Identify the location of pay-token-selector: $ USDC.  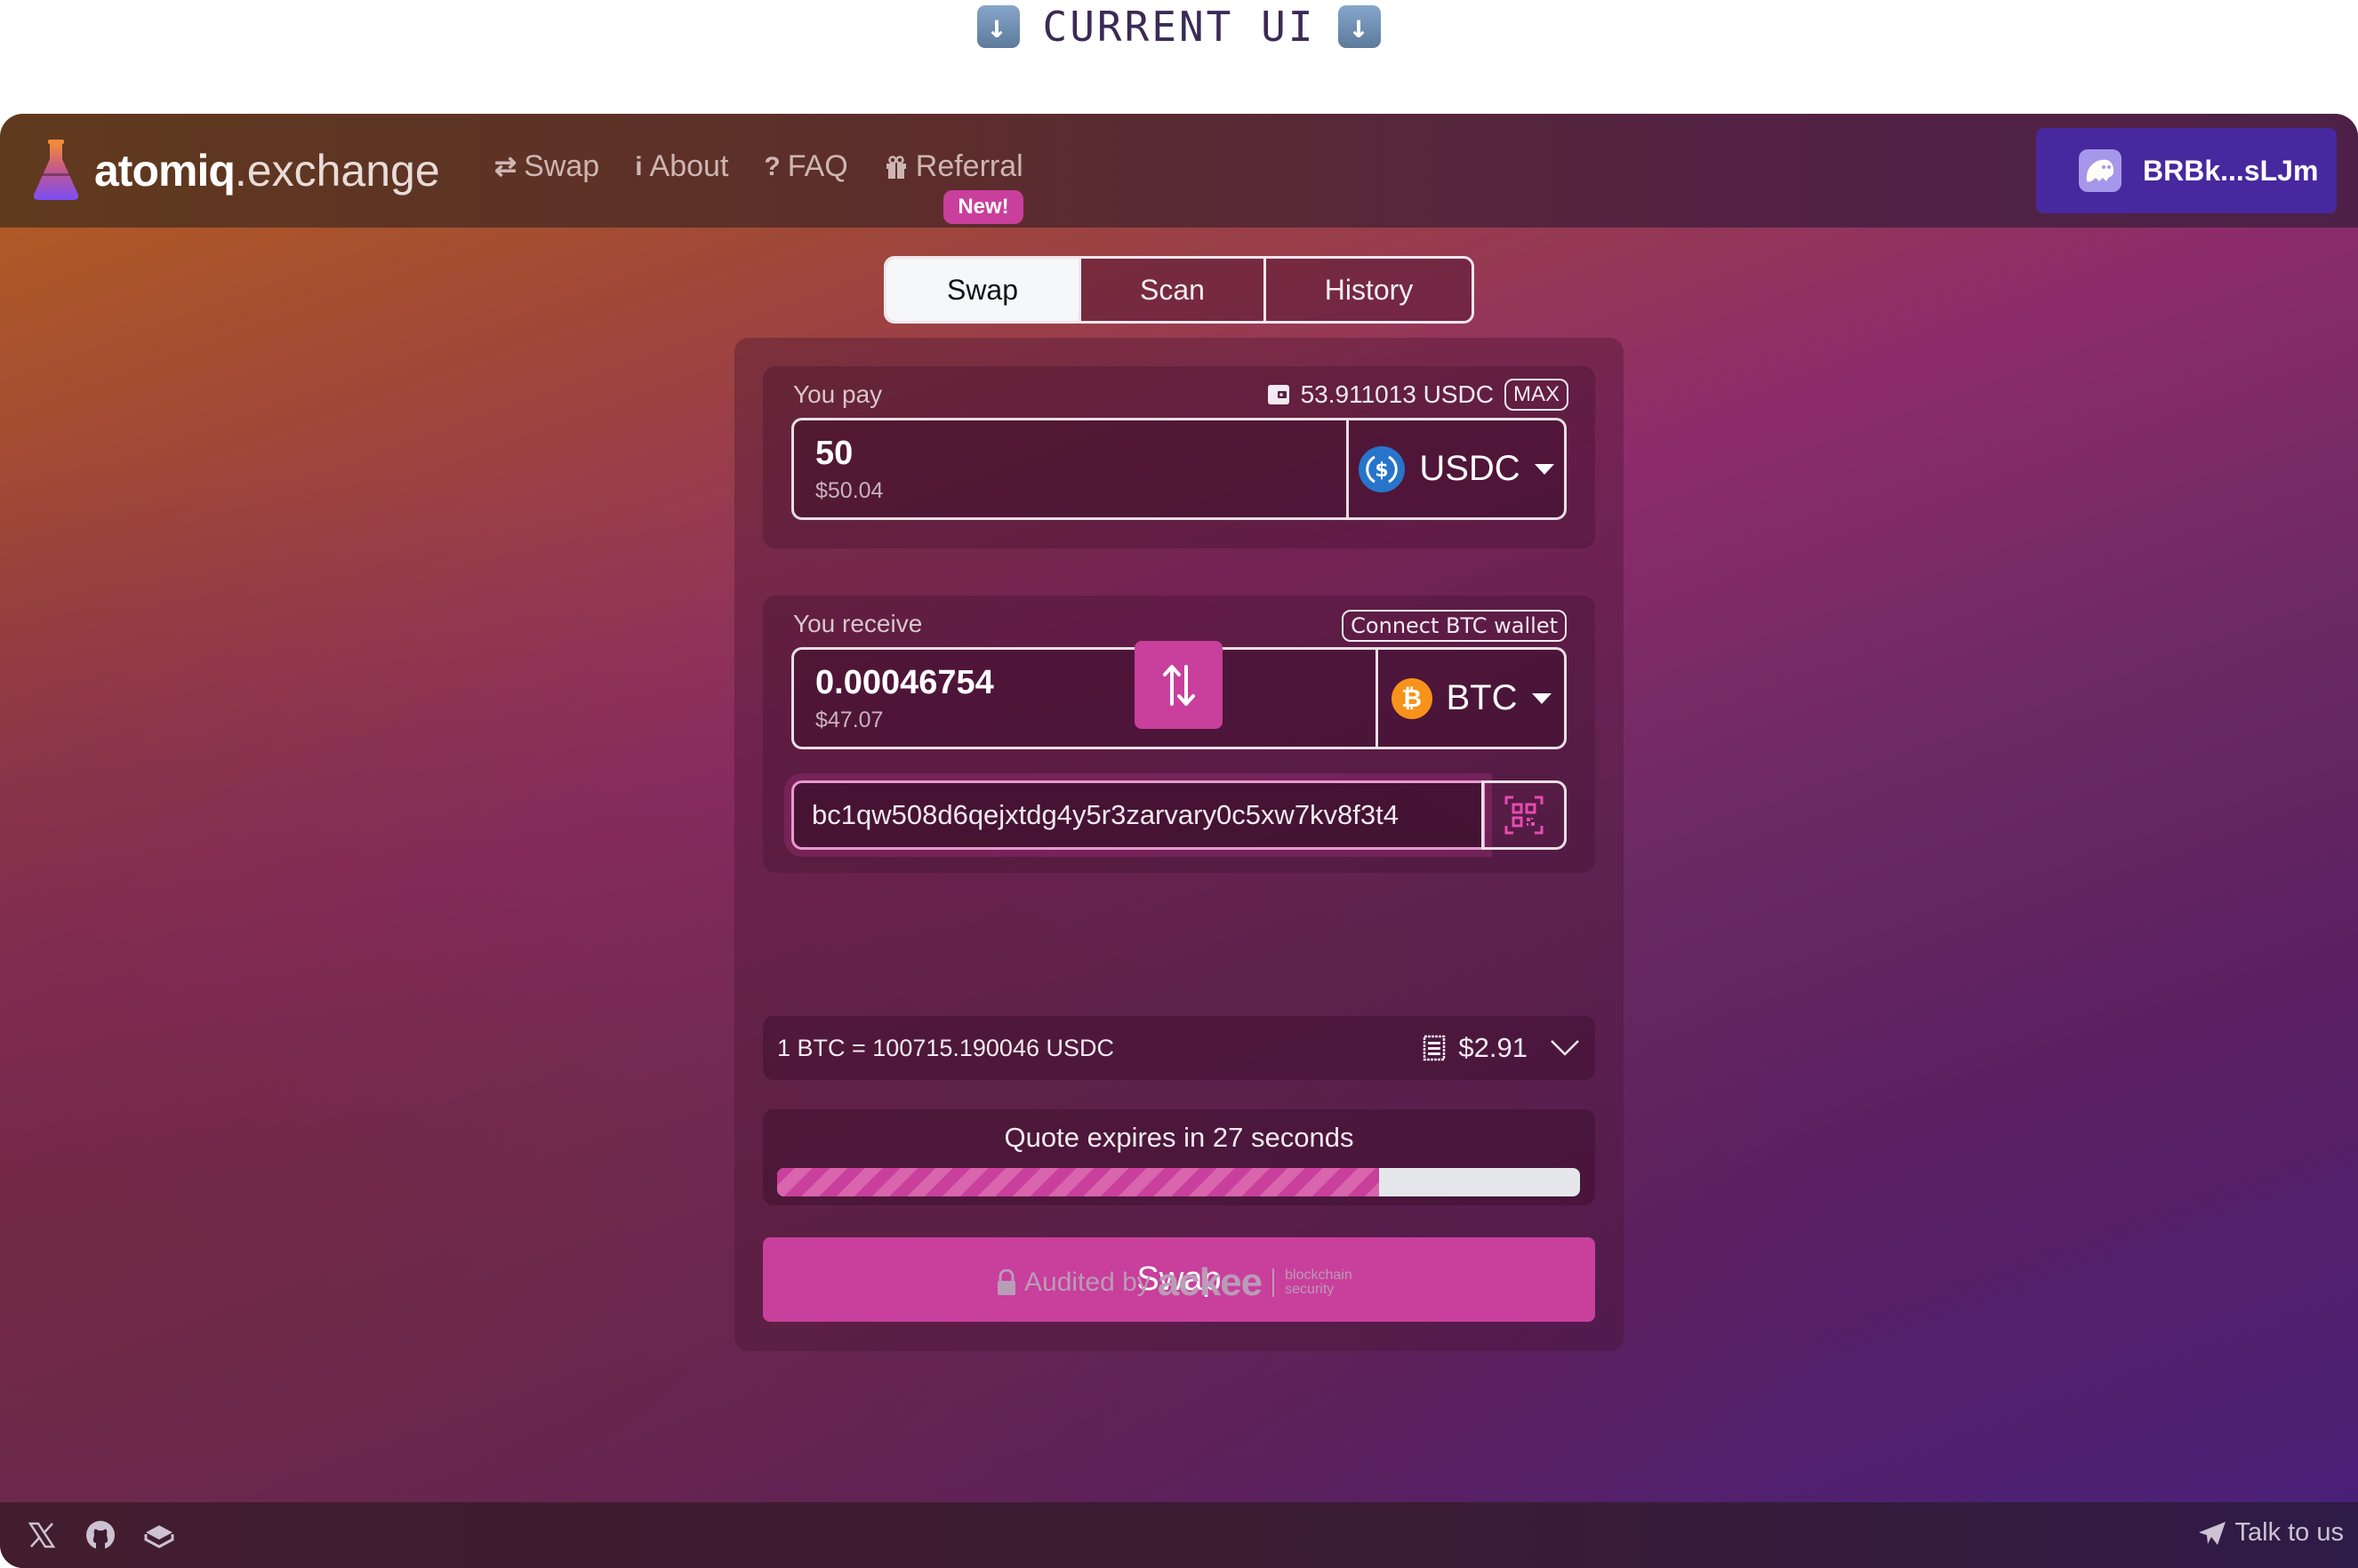
(1455, 468).